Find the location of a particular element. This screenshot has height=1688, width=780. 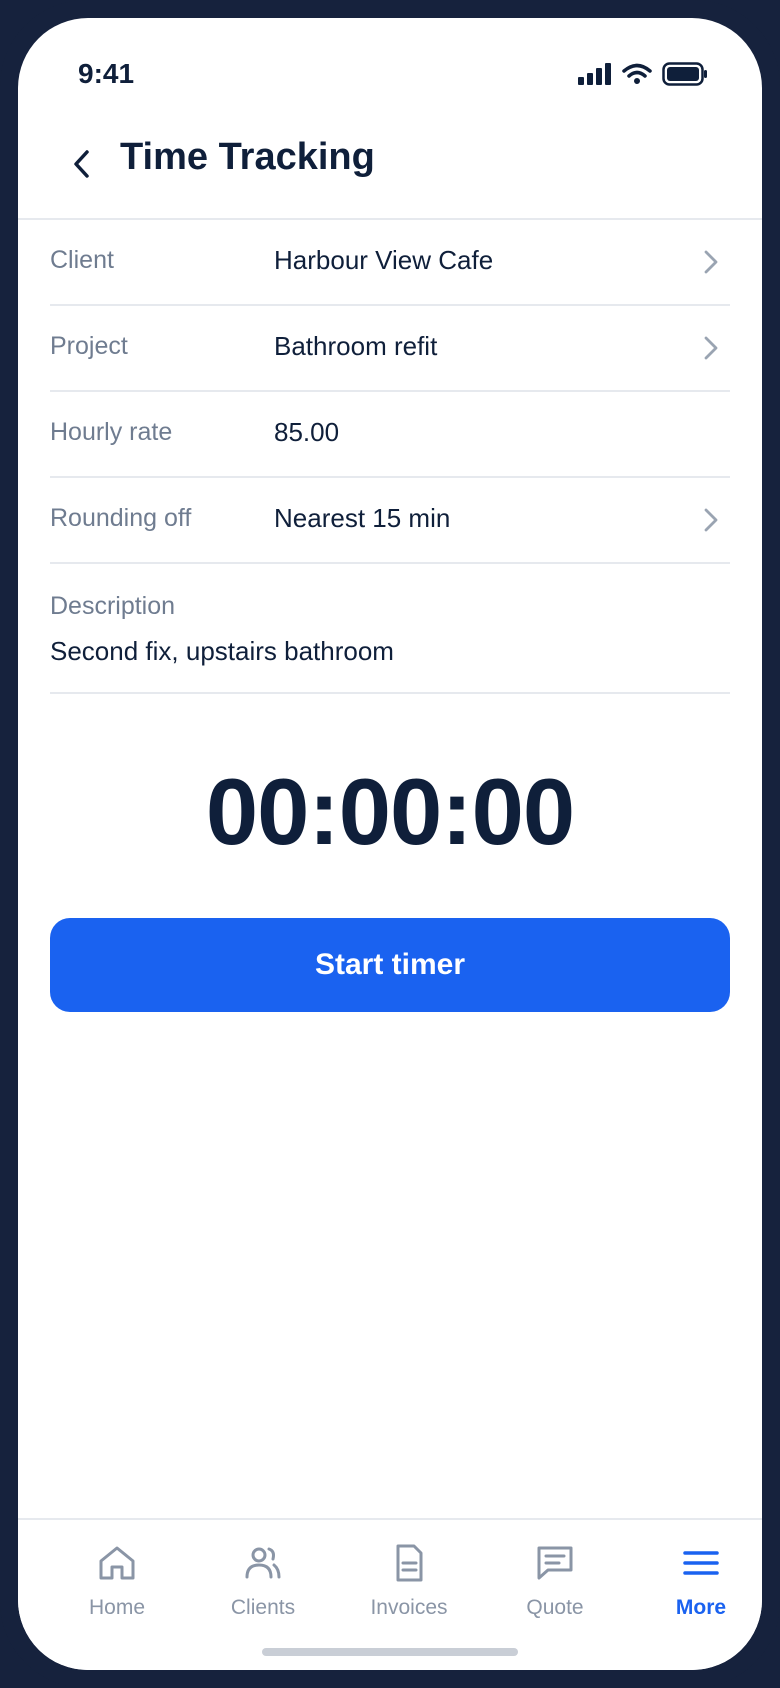

client-value: Harbour View Cafe is located at coordinates (384, 260).